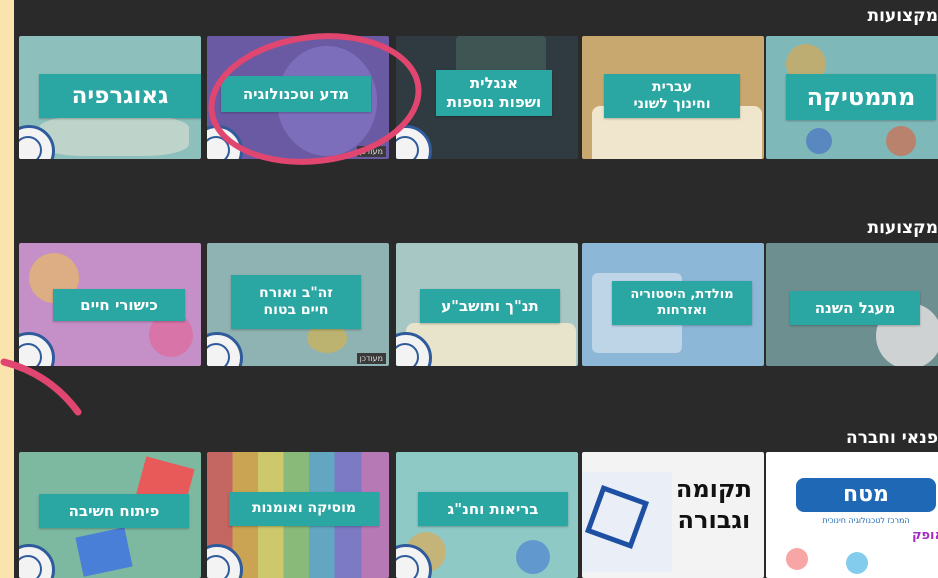 The height and width of the screenshot is (578, 938). Describe the element at coordinates (902, 16) in the screenshot. I see `section-title-subjects-1: מקצועות` at that location.